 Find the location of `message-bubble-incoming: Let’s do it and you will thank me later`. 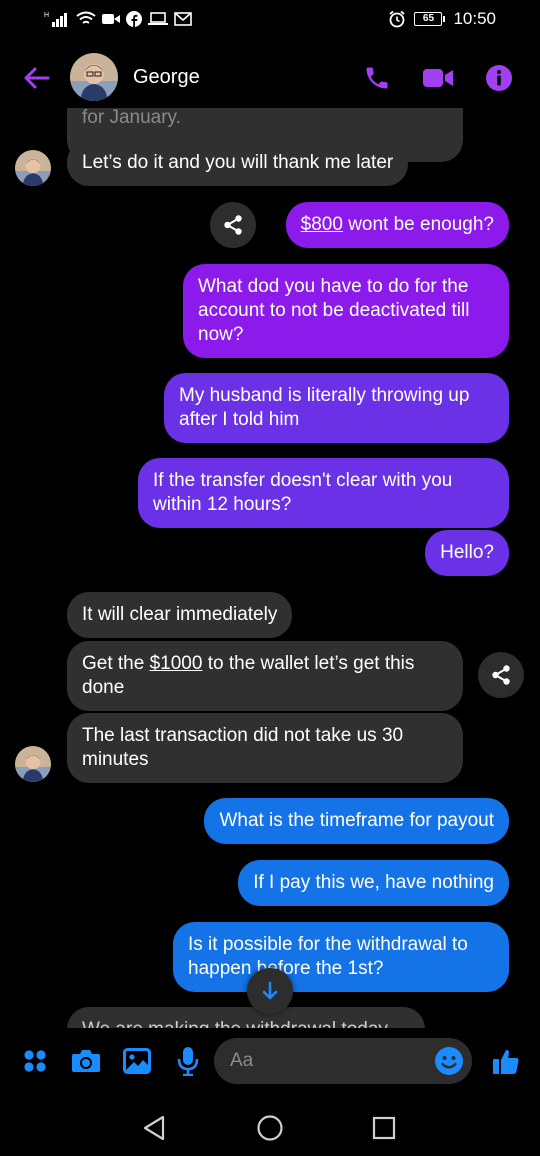

message-bubble-incoming: Let’s do it and you will thank me later is located at coordinates (238, 163).